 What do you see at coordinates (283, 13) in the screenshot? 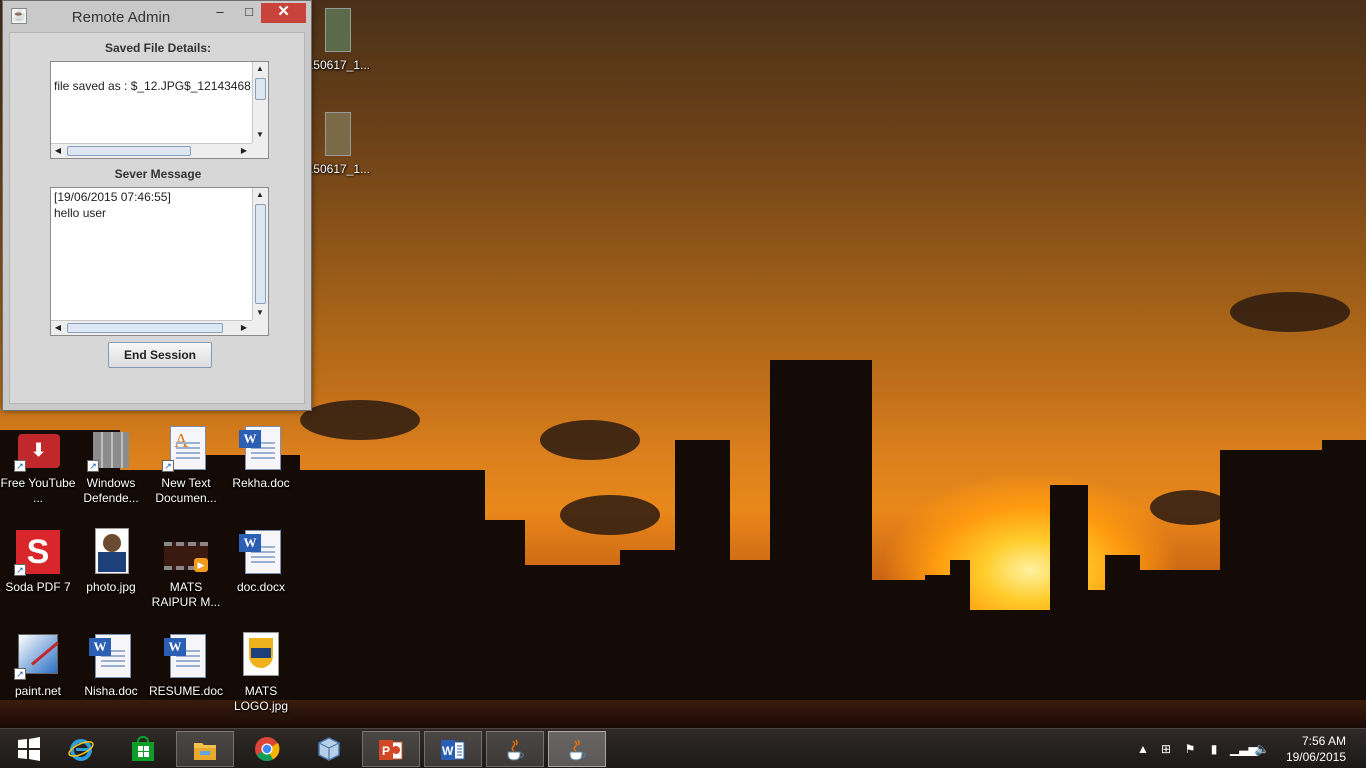
I see `close-button: ✕` at bounding box center [283, 13].